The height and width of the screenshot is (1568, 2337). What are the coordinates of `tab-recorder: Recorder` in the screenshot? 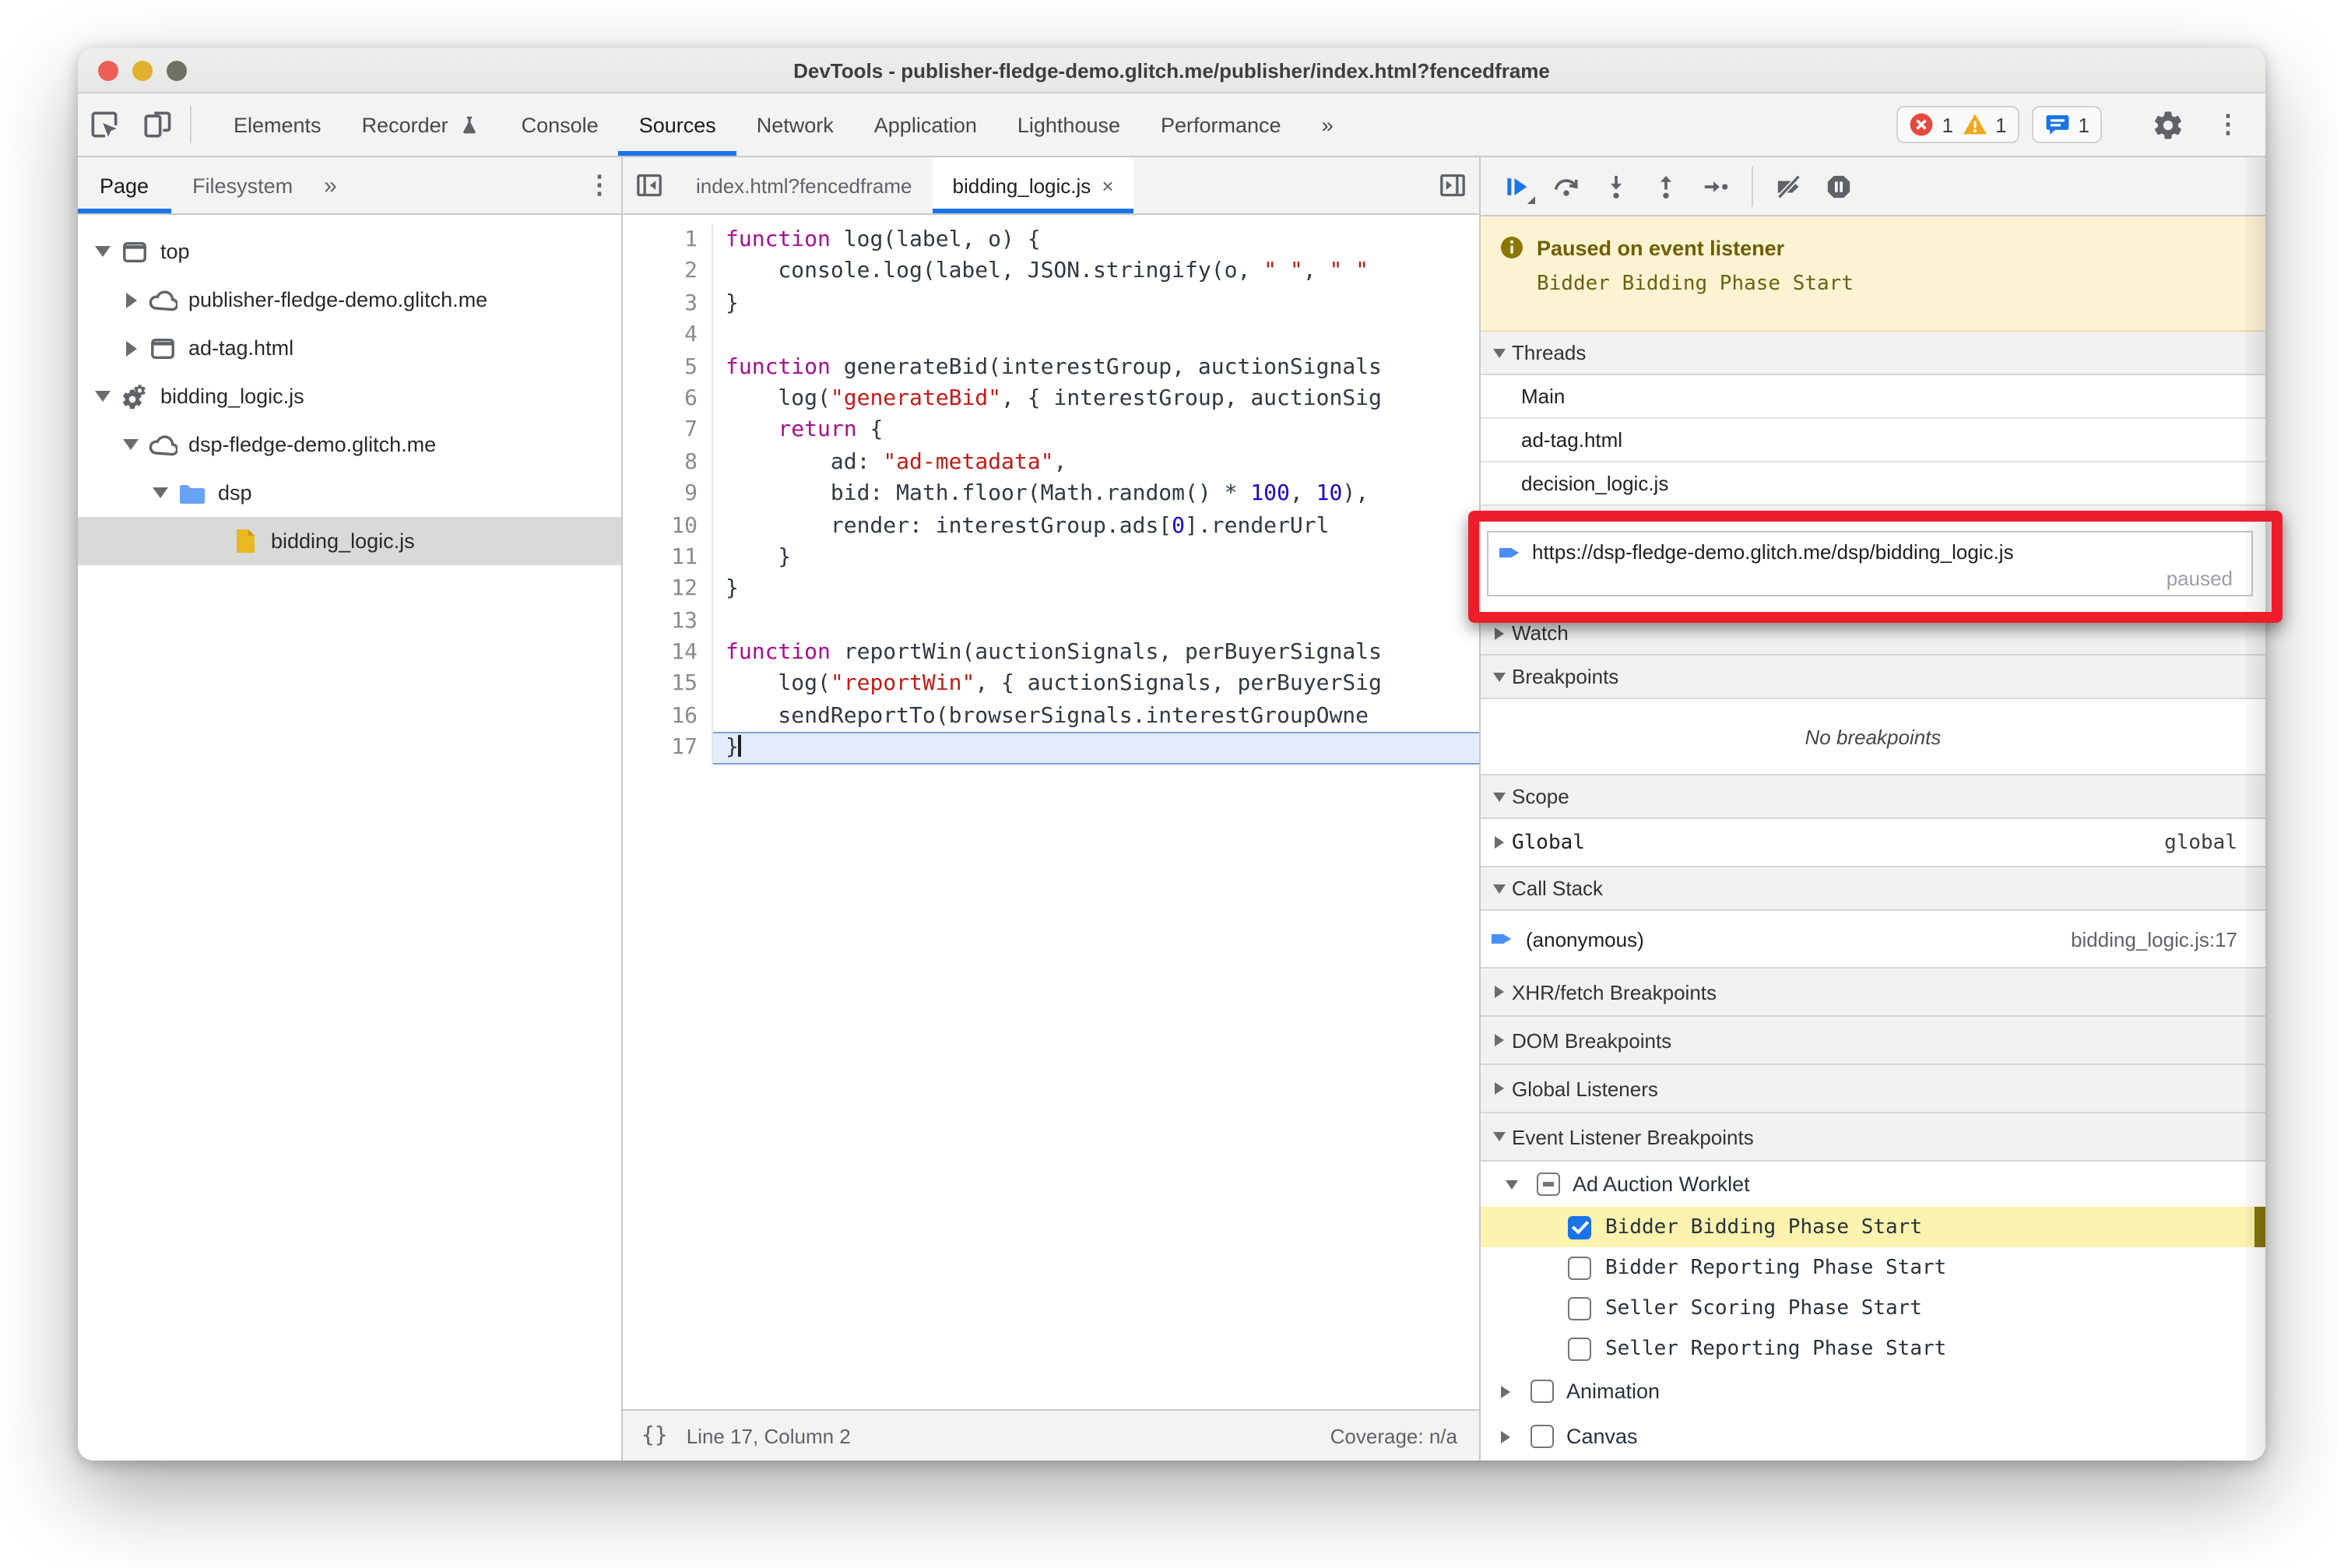 It's located at (422, 124).